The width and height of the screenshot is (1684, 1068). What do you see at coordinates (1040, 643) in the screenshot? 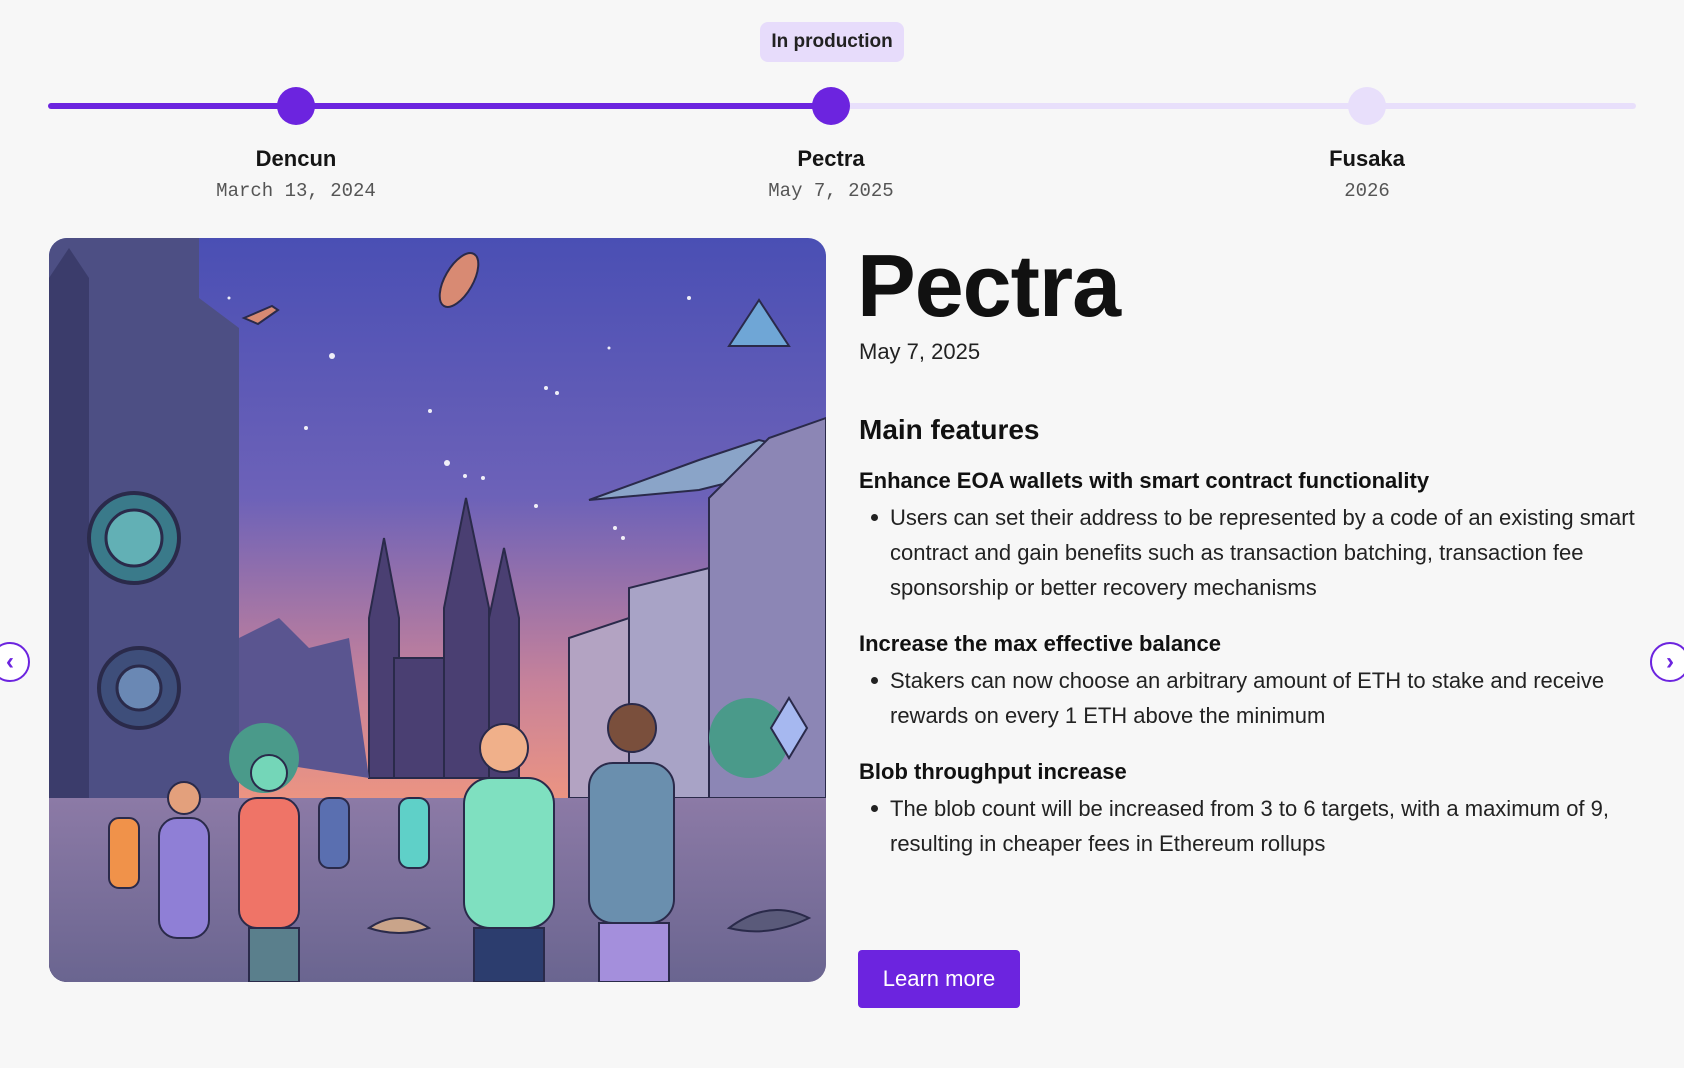
I see `feature-title: Increase the max effective balance` at bounding box center [1040, 643].